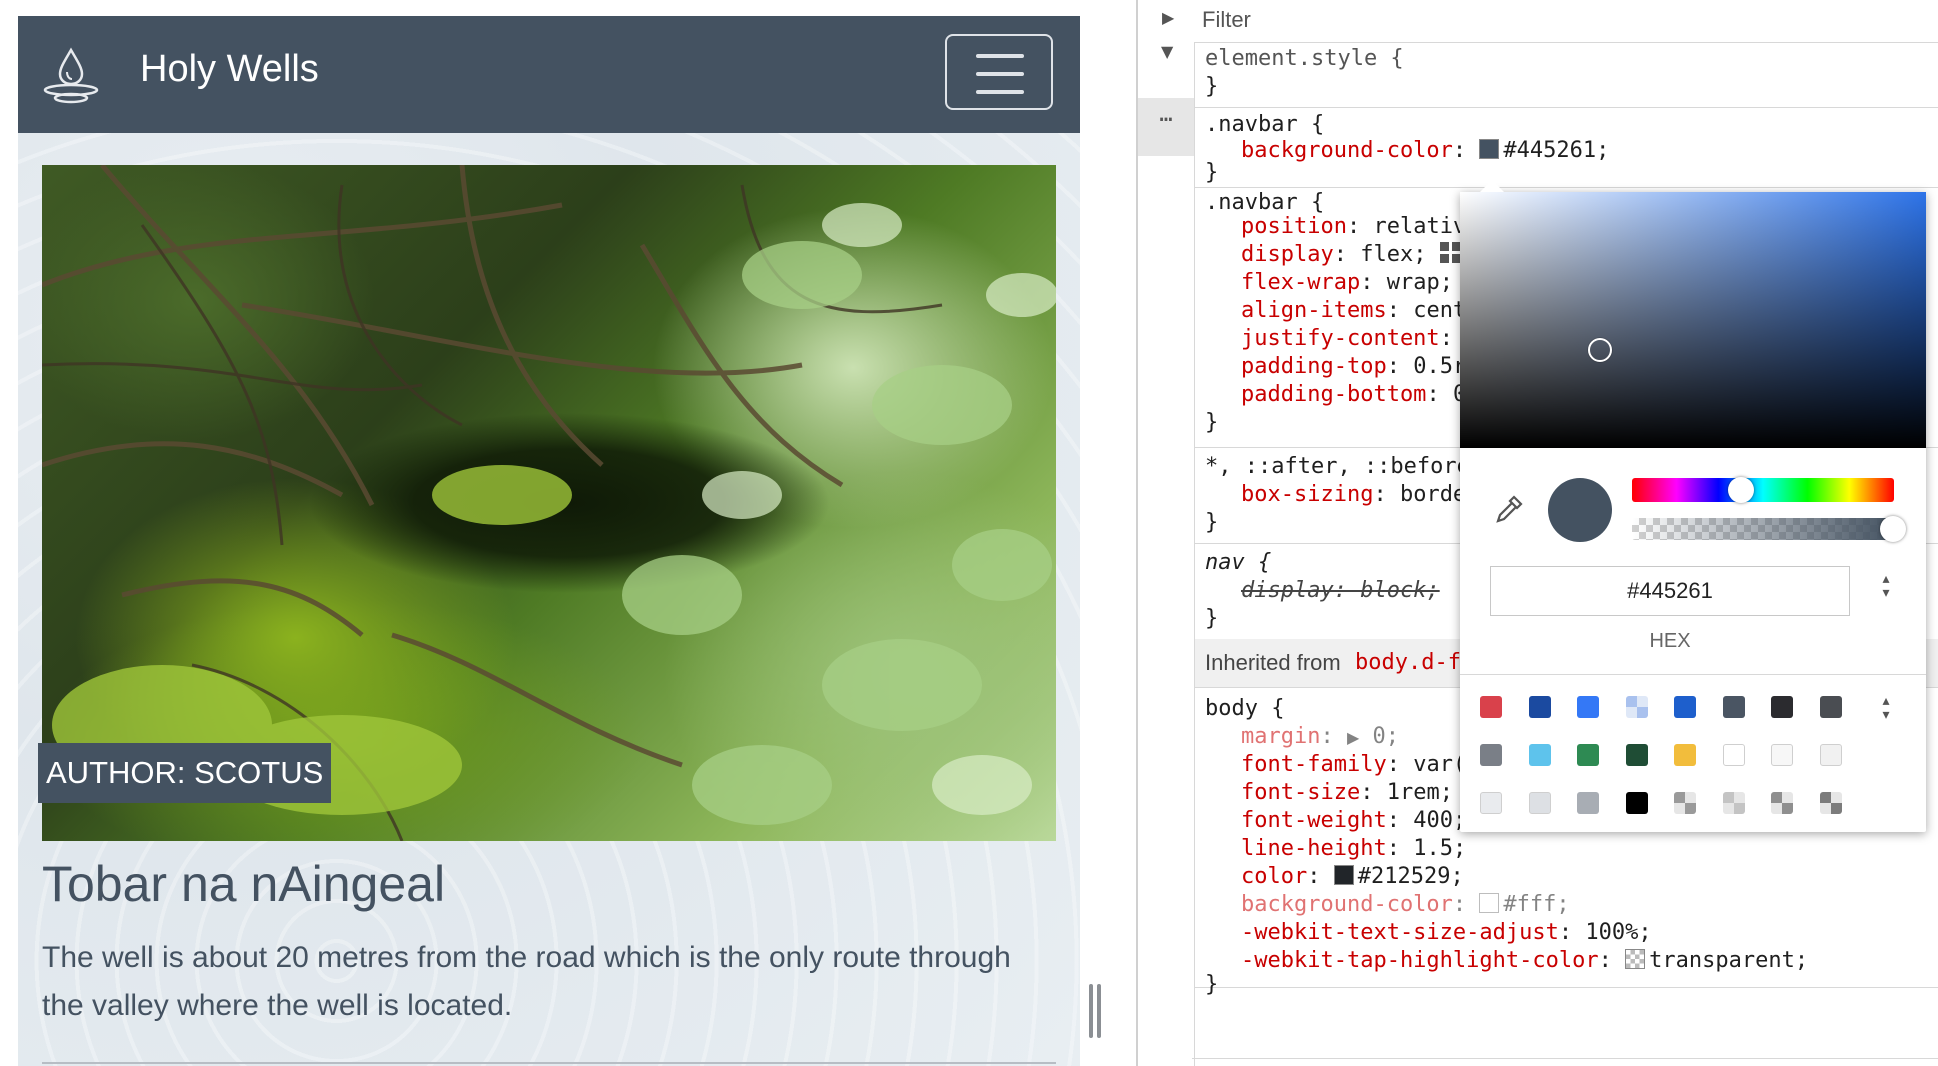 The width and height of the screenshot is (1938, 1066). I want to click on property-font-size: font-size: 1rem;, so click(1347, 793).